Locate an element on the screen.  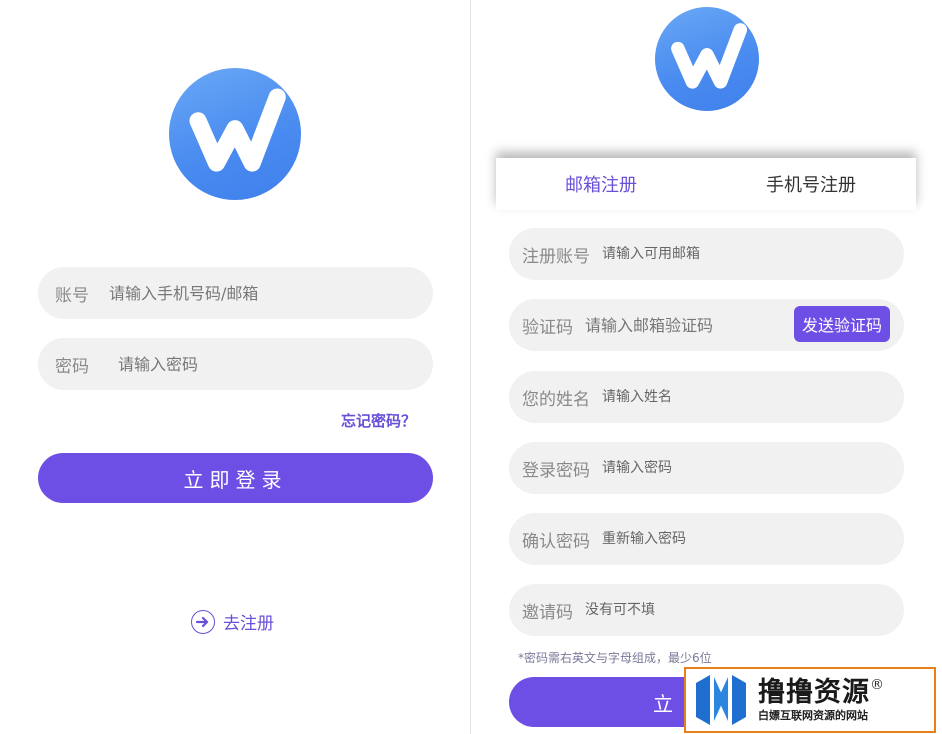
send-code-button: 发送验证码 is located at coordinates (841, 324).